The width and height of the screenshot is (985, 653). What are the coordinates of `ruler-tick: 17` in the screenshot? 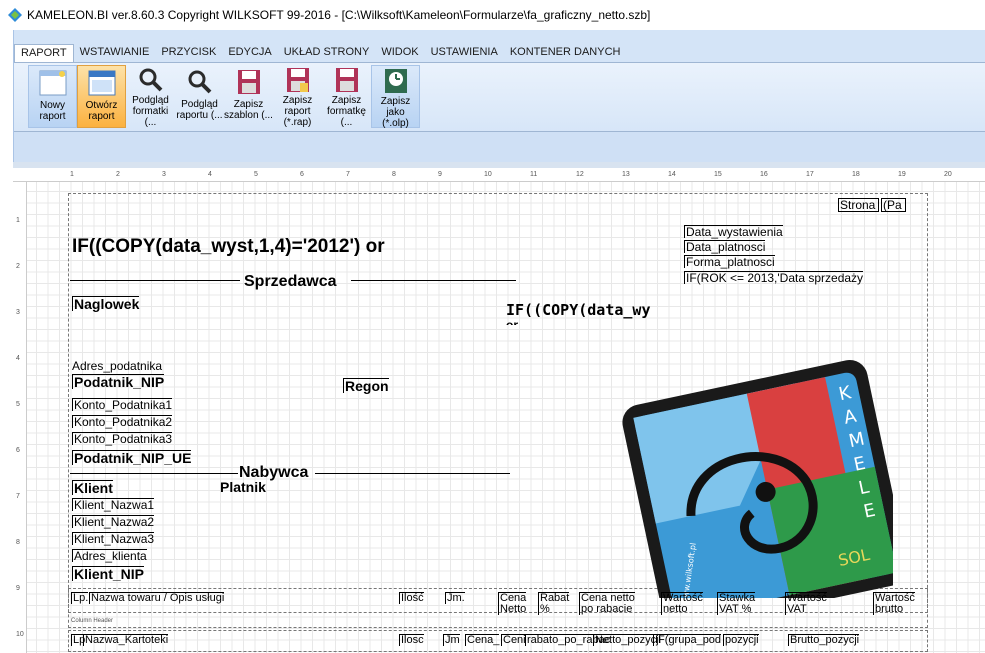 It's located at (810, 174).